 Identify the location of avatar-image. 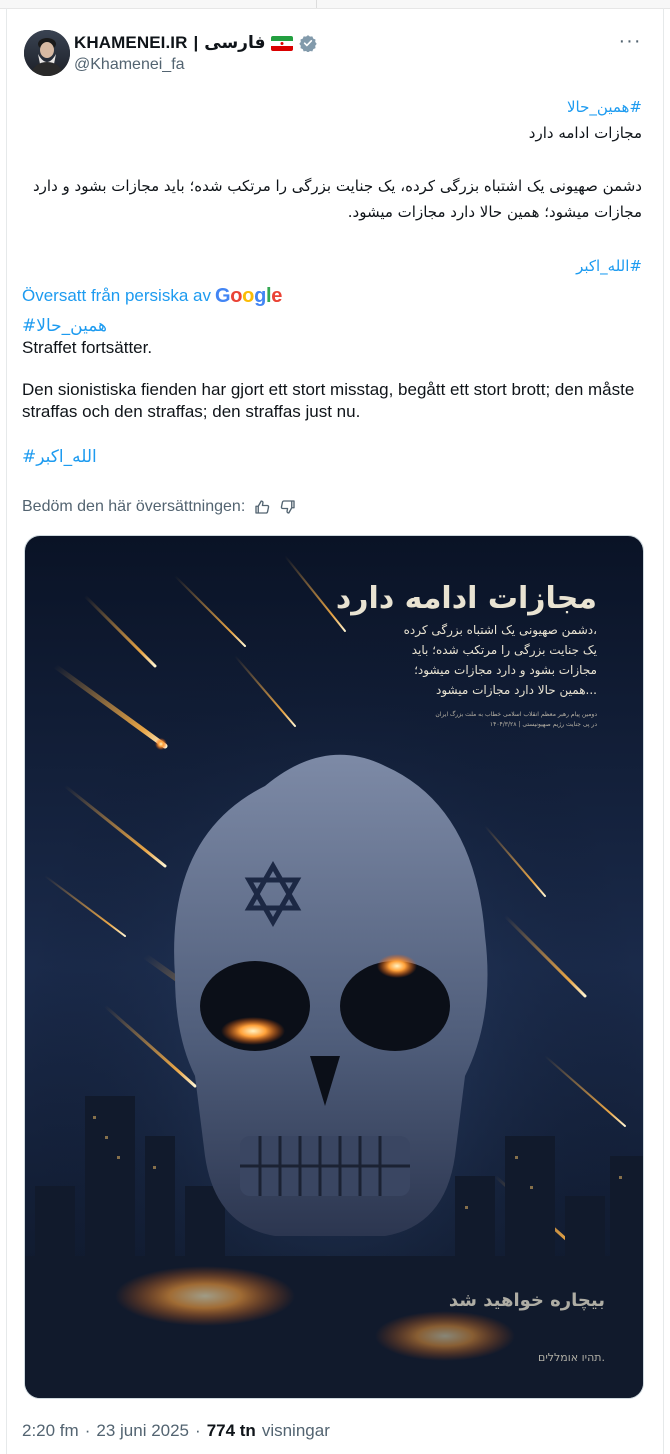
(47, 53).